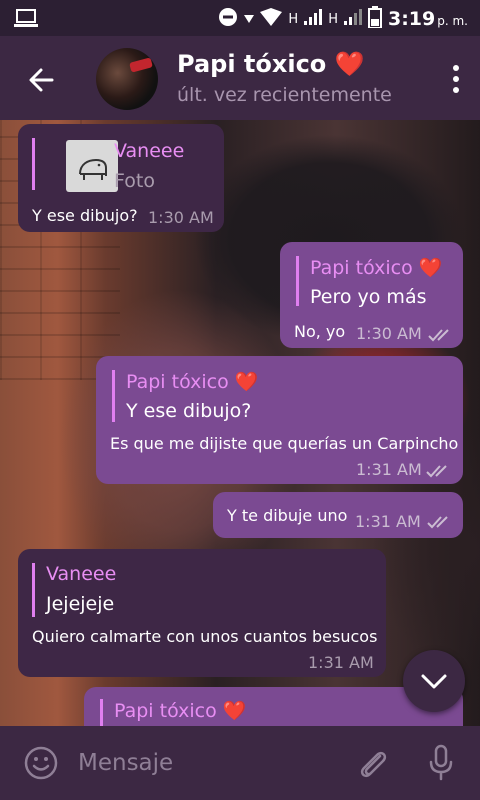 This screenshot has width=480, height=800. What do you see at coordinates (441, 763) in the screenshot?
I see `microphone-icon` at bounding box center [441, 763].